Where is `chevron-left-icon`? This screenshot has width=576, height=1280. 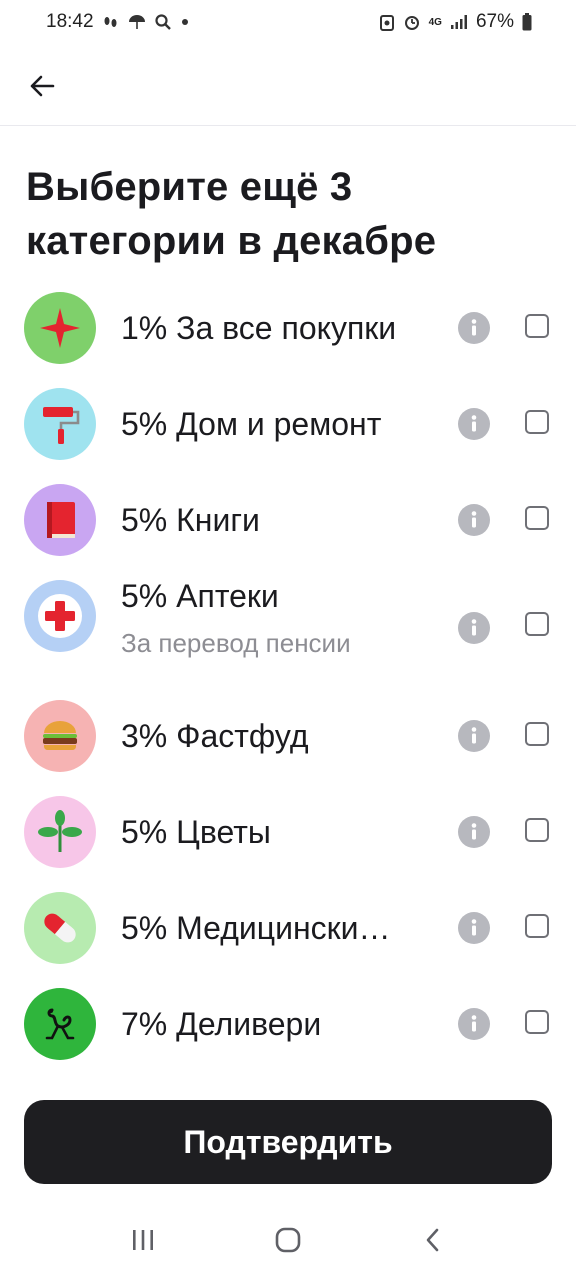
chevron-left-icon is located at coordinates (433, 1240).